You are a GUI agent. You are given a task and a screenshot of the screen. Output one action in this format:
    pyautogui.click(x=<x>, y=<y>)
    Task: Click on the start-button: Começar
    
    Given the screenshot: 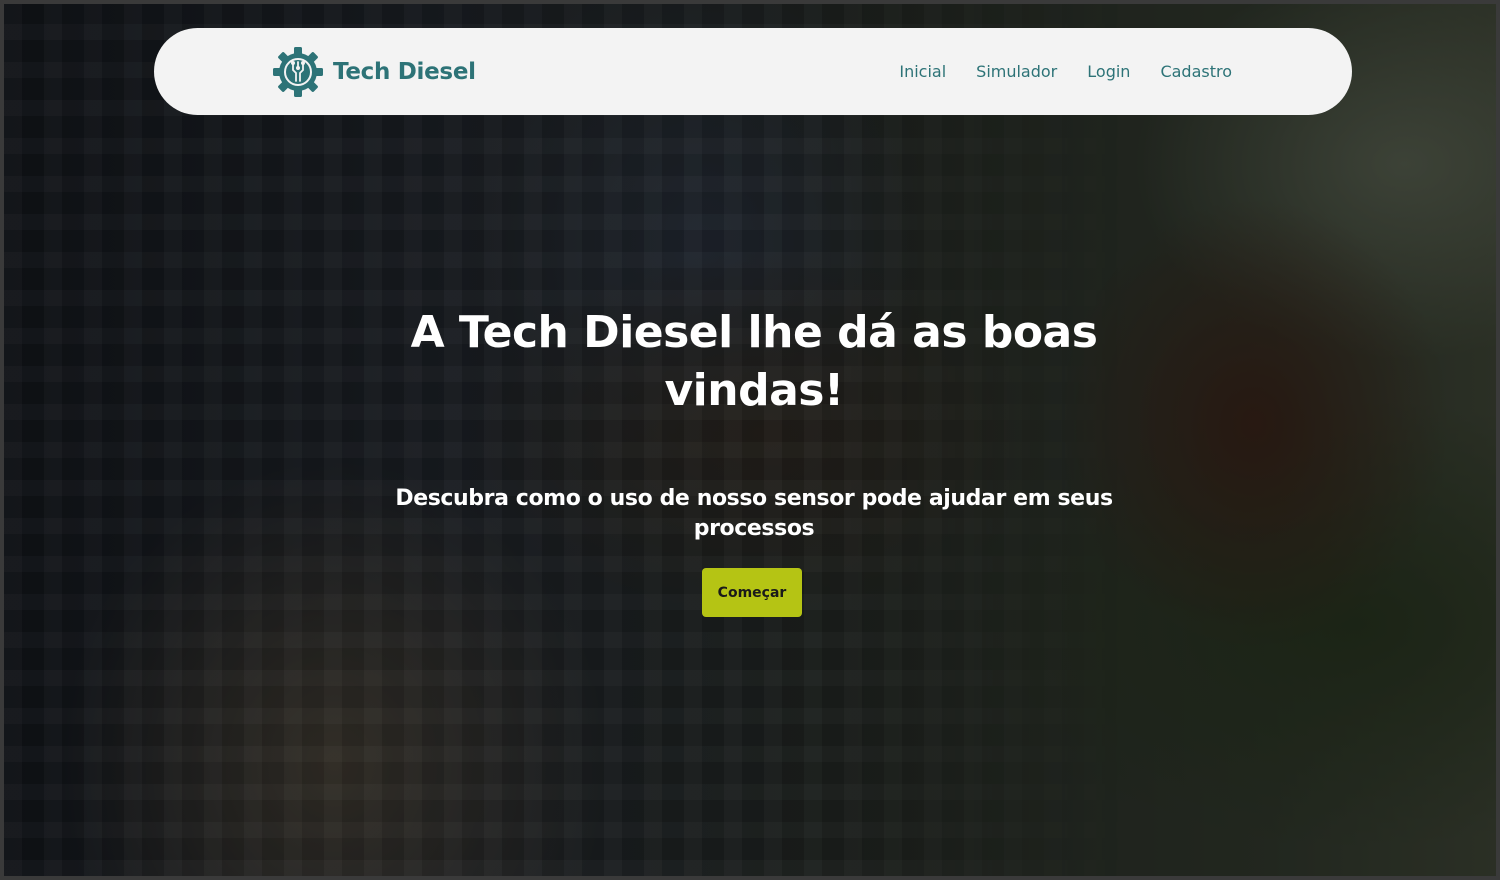 What is the action you would take?
    pyautogui.click(x=752, y=592)
    